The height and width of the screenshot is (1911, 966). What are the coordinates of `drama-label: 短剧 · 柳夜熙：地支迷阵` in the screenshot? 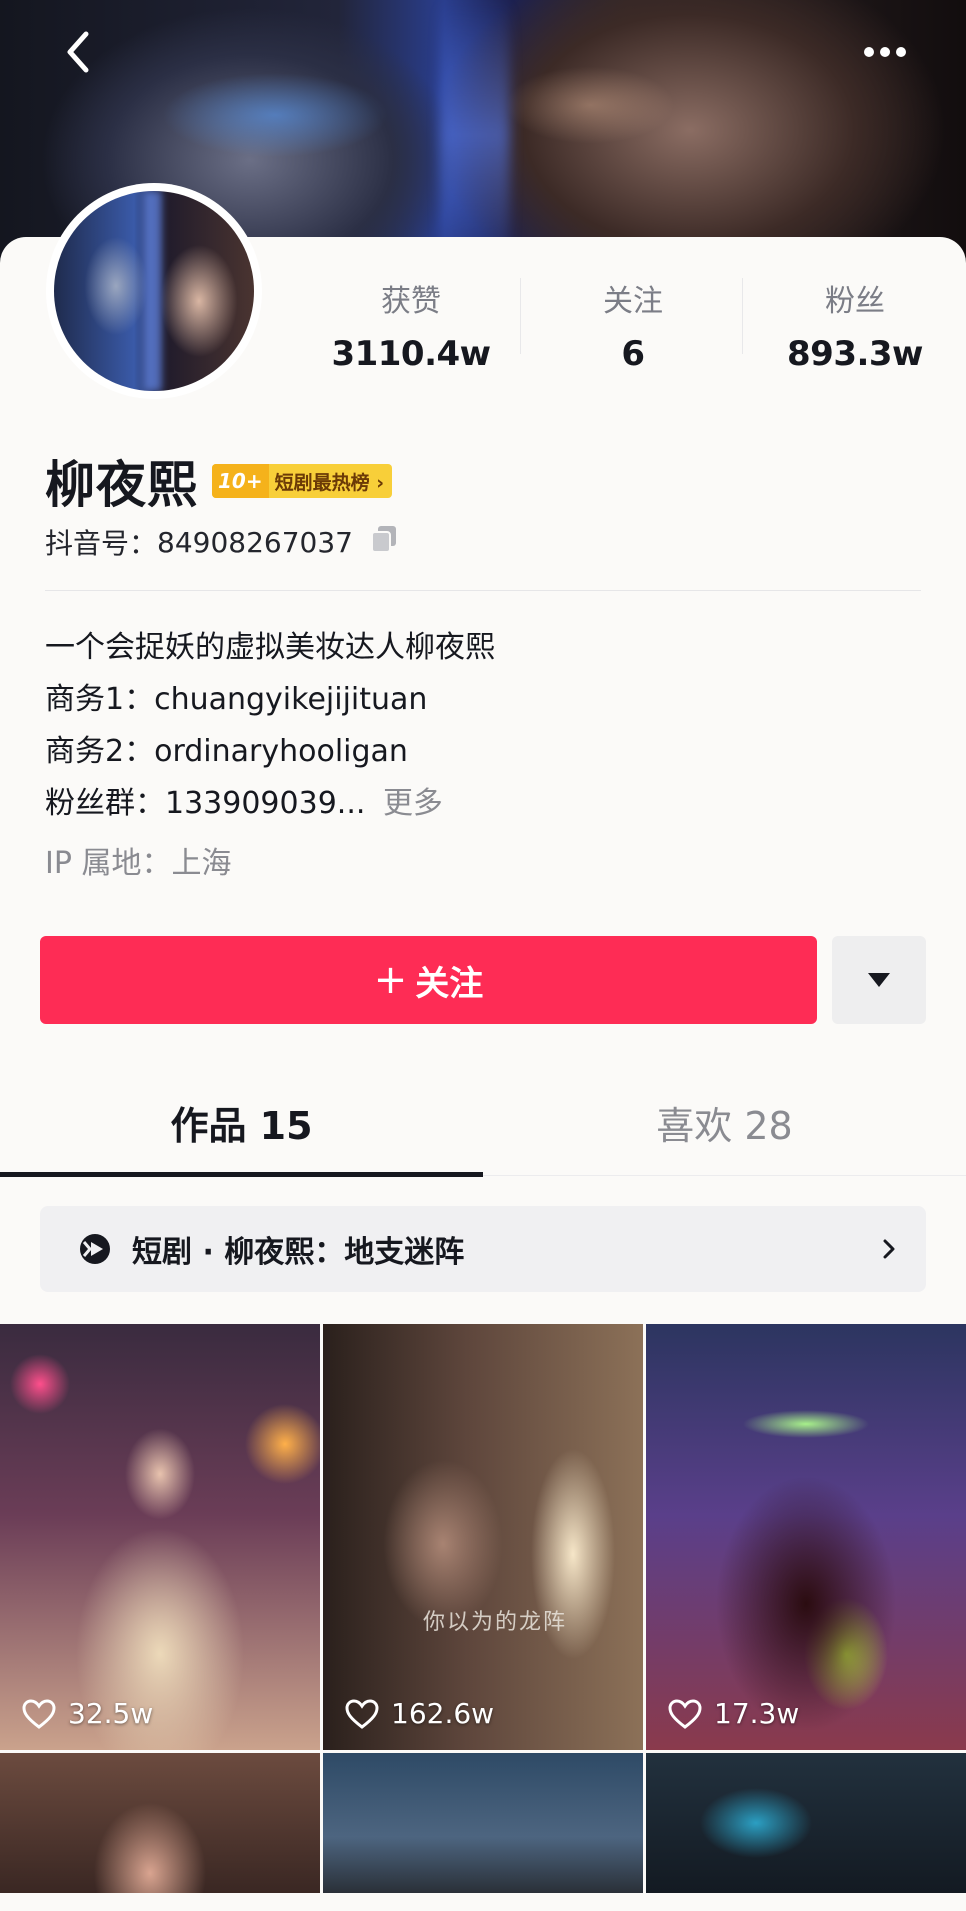 It's located at (298, 1252).